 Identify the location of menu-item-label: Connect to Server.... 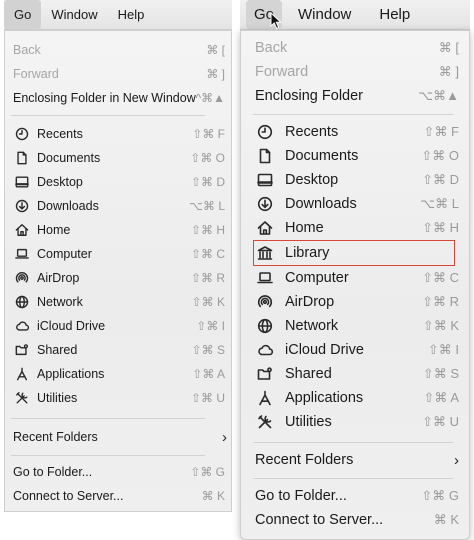
(68, 496).